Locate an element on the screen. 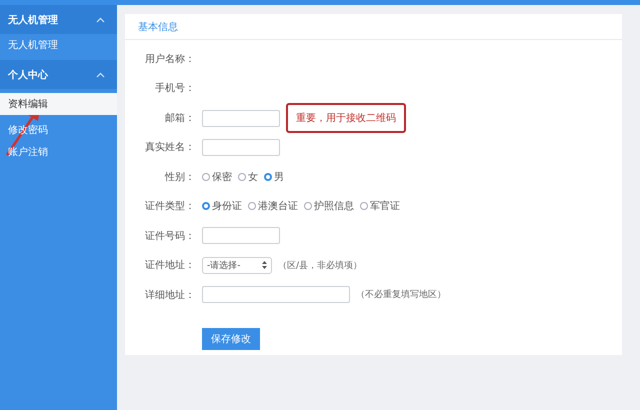 This screenshot has height=410, width=640. radio-label: 女 is located at coordinates (253, 177).